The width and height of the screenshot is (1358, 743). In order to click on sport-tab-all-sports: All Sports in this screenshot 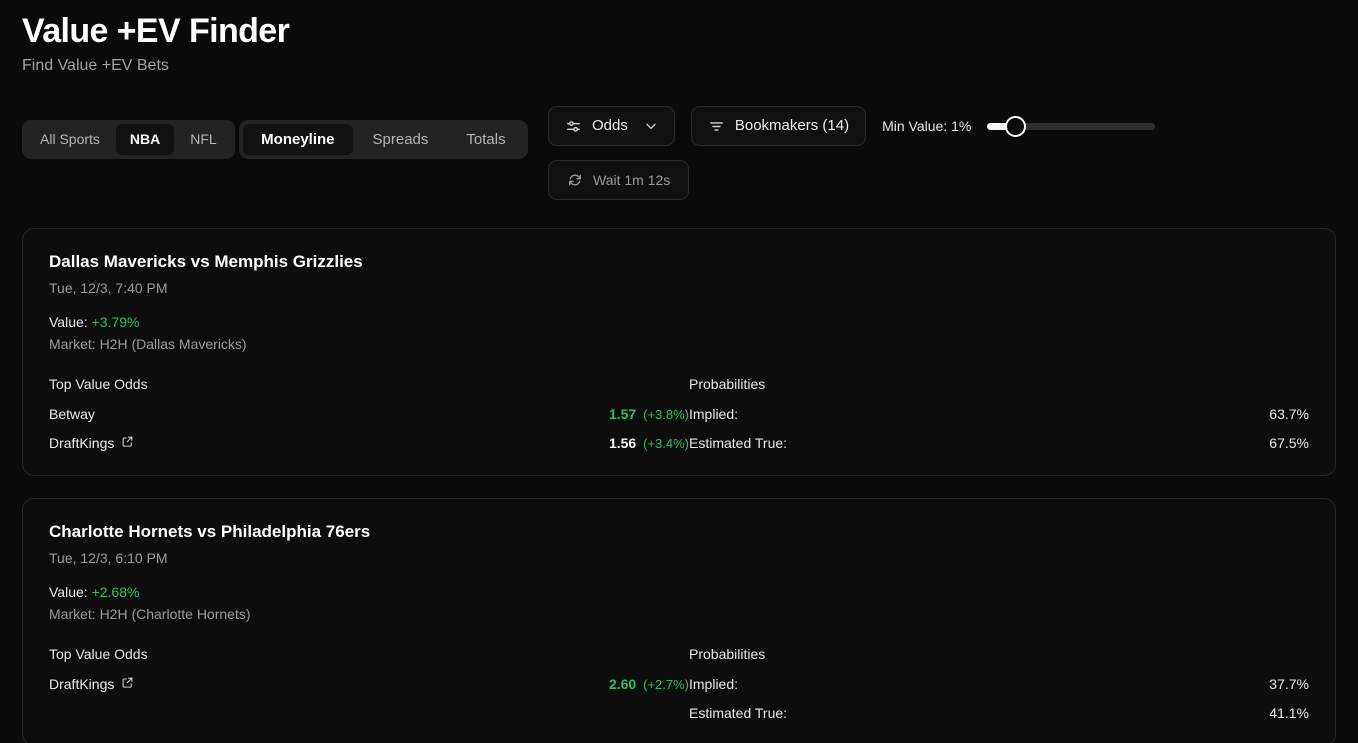, I will do `click(70, 139)`.